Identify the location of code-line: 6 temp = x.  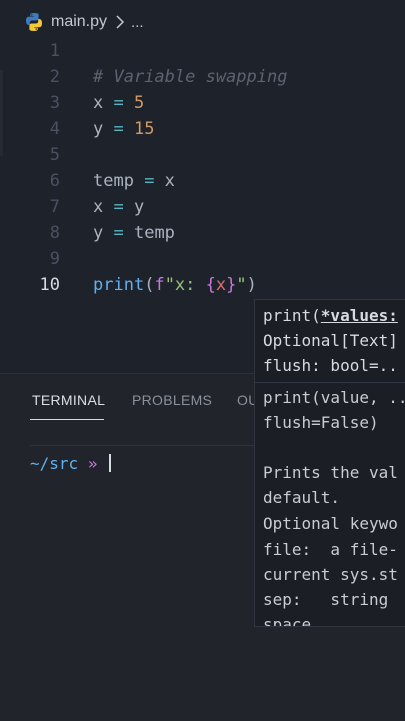
(202, 181).